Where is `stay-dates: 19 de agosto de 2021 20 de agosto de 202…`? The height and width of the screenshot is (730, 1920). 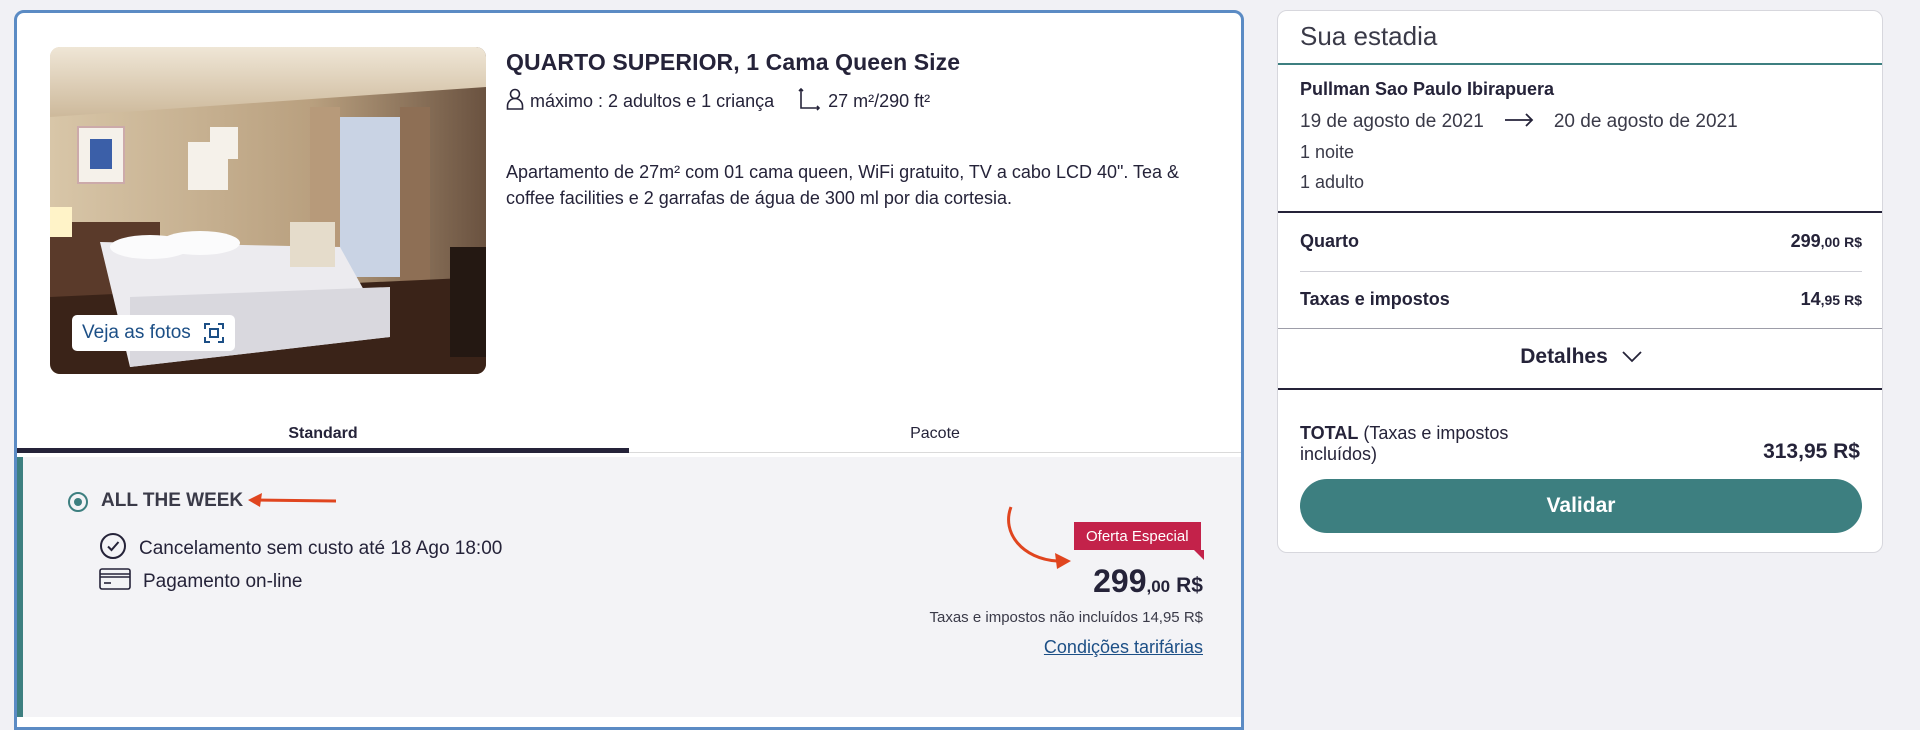 stay-dates: 19 de agosto de 2021 20 de agosto de 202… is located at coordinates (1519, 122).